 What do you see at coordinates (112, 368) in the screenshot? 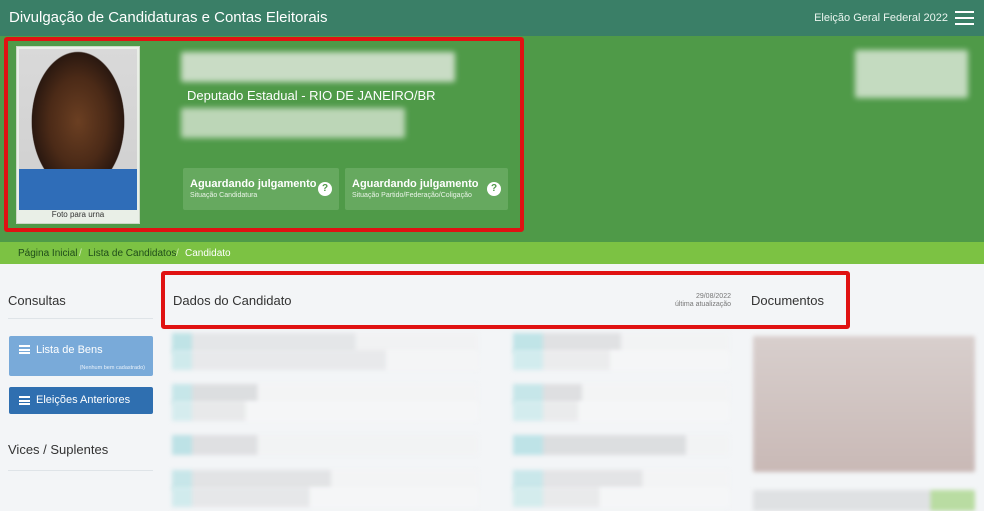
I see `asset-list-subtext: (Nenhum bem cadastrado)` at bounding box center [112, 368].